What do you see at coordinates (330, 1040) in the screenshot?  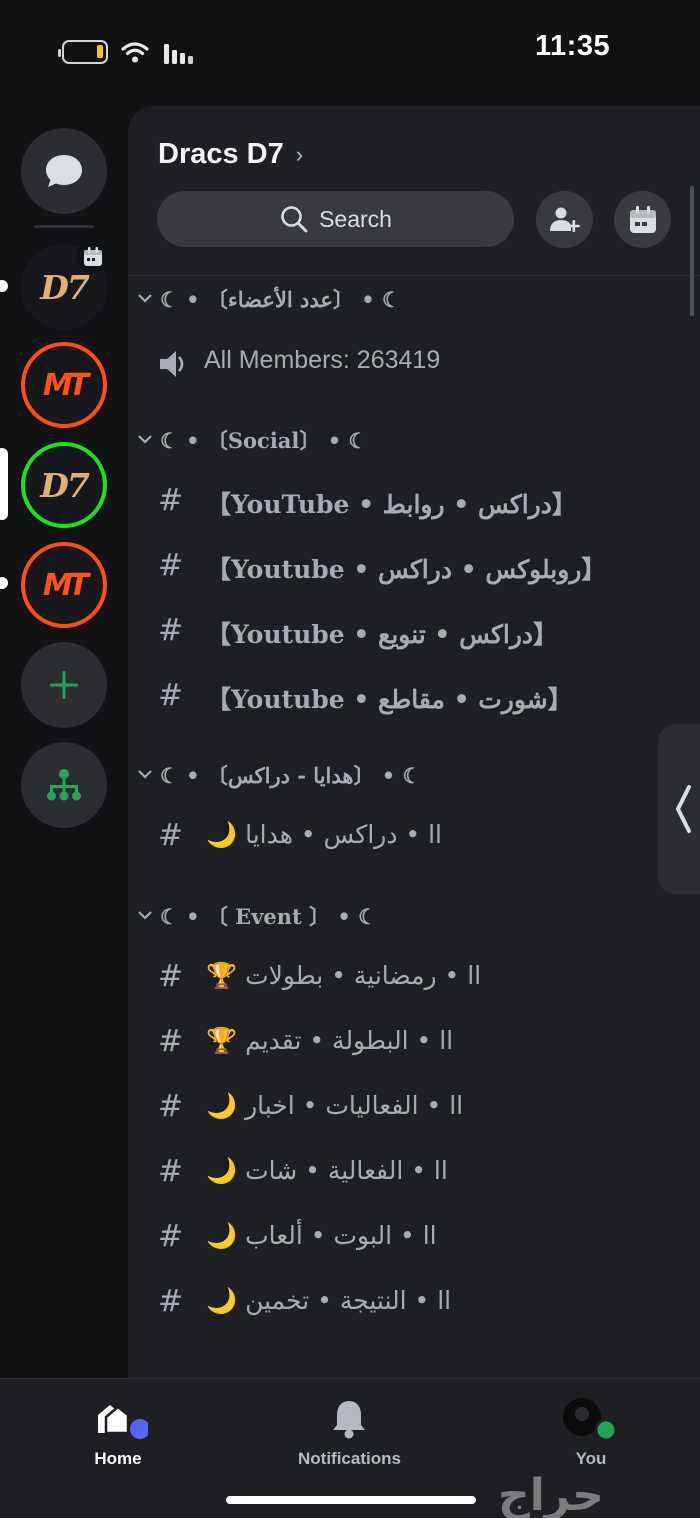 I see `channel-label: 🏆 اا • البطولة • تقديم` at bounding box center [330, 1040].